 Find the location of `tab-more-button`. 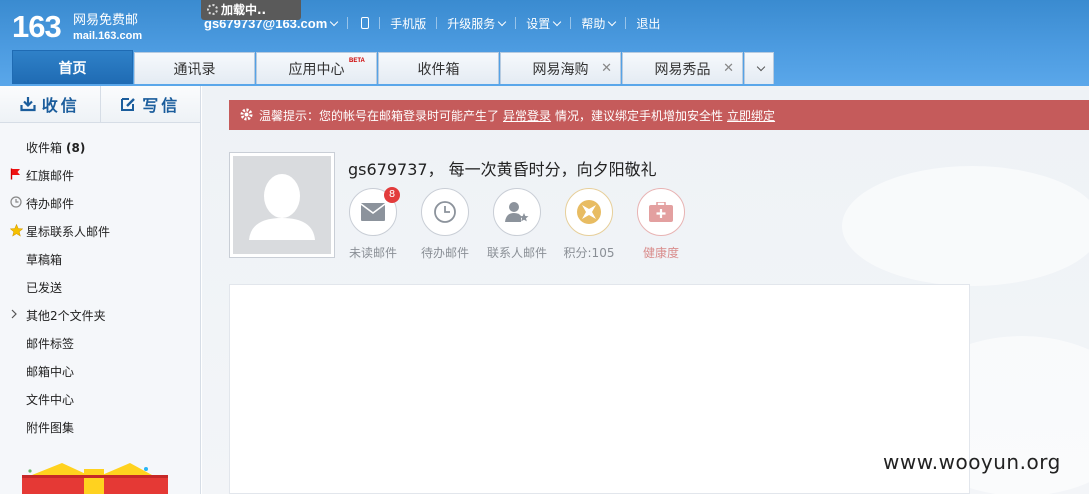

tab-more-button is located at coordinates (759, 68).